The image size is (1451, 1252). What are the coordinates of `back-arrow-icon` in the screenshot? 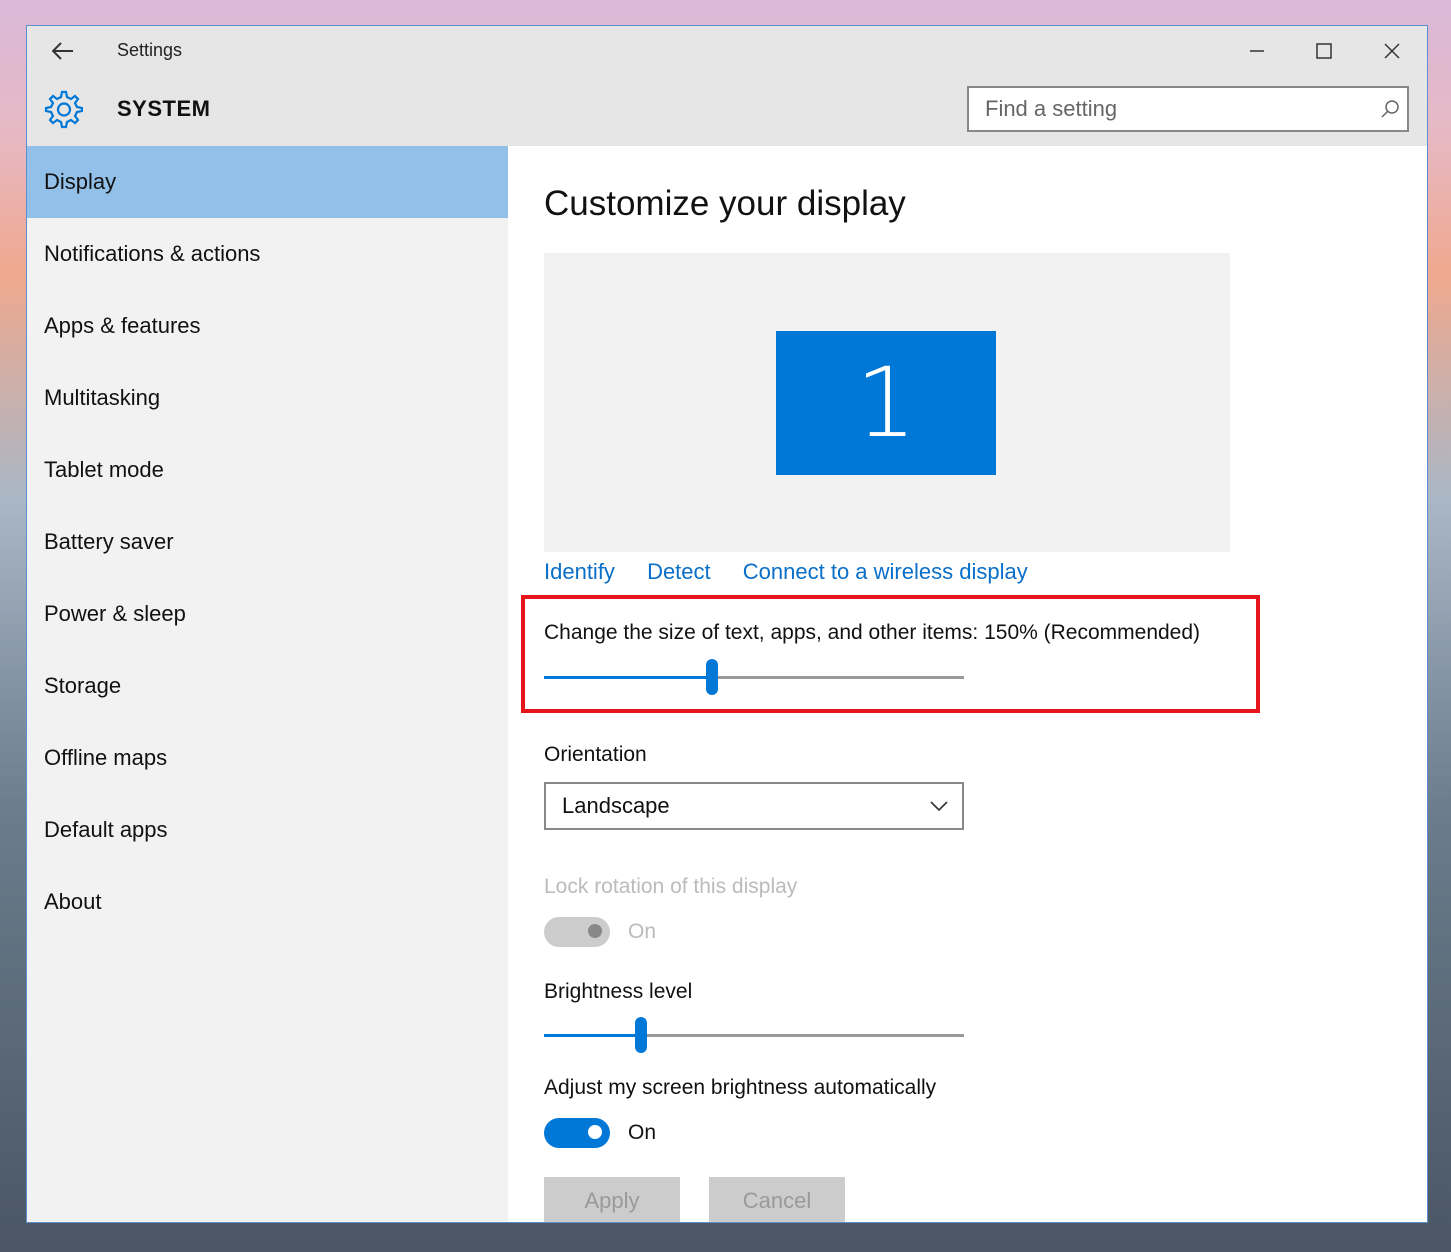 It's located at (62, 51).